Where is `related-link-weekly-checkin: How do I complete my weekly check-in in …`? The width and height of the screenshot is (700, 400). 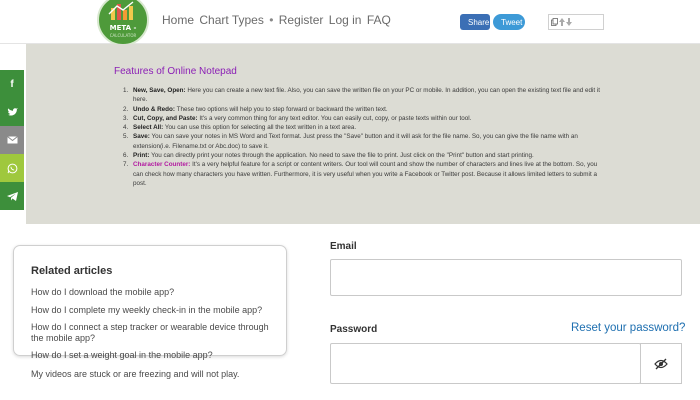
related-link-weekly-checkin: How do I complete my weekly check-in in … is located at coordinates (146, 310).